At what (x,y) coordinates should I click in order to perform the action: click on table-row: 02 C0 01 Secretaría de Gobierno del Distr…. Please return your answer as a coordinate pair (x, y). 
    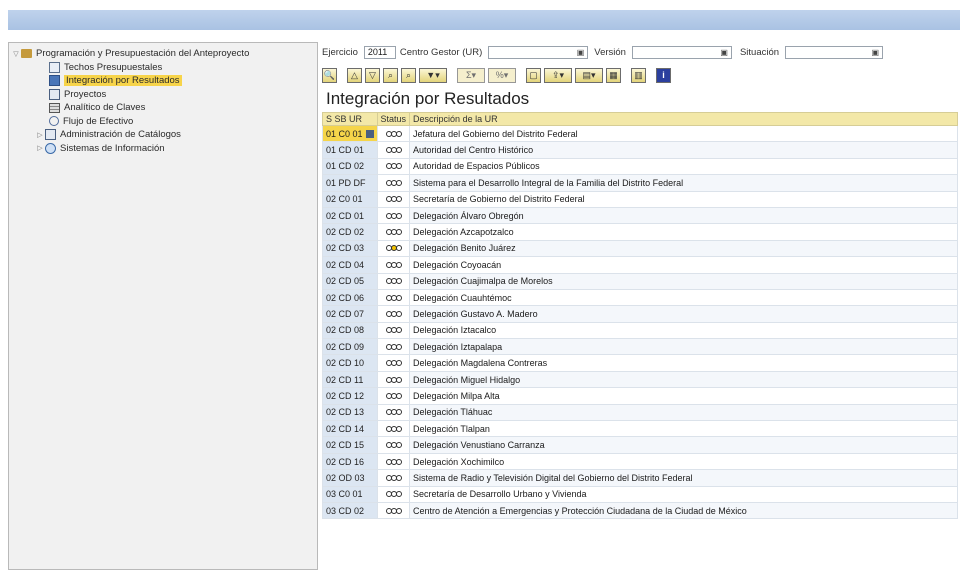
    Looking at the image, I should click on (640, 199).